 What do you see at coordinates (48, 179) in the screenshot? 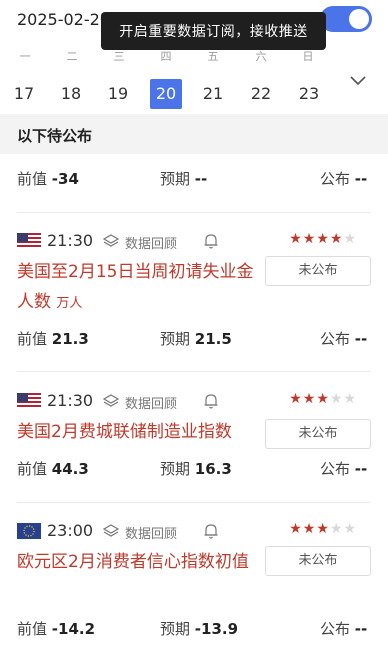
I see `prev-value: 前值 -34` at bounding box center [48, 179].